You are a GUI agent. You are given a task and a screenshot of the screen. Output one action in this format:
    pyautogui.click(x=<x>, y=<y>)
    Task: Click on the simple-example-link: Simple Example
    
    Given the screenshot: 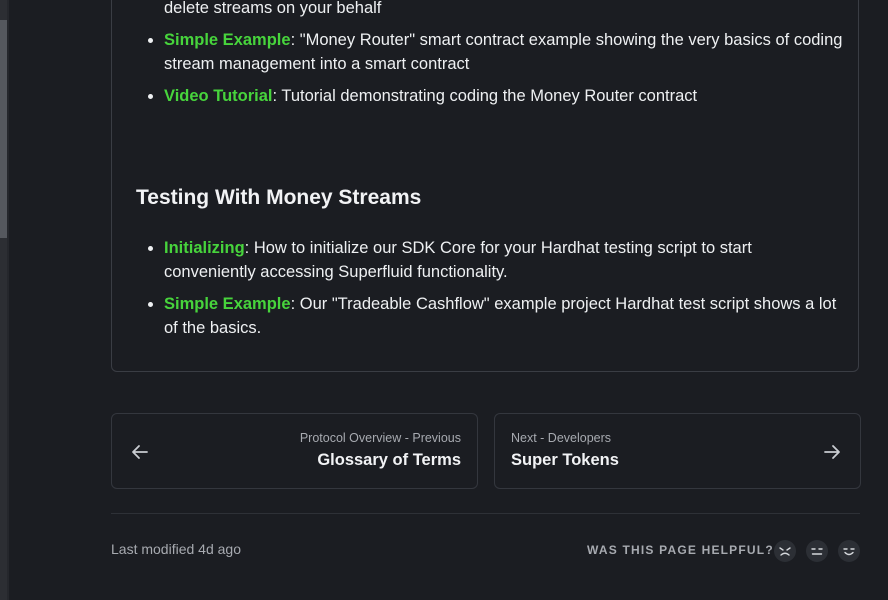 What is the action you would take?
    pyautogui.click(x=227, y=40)
    